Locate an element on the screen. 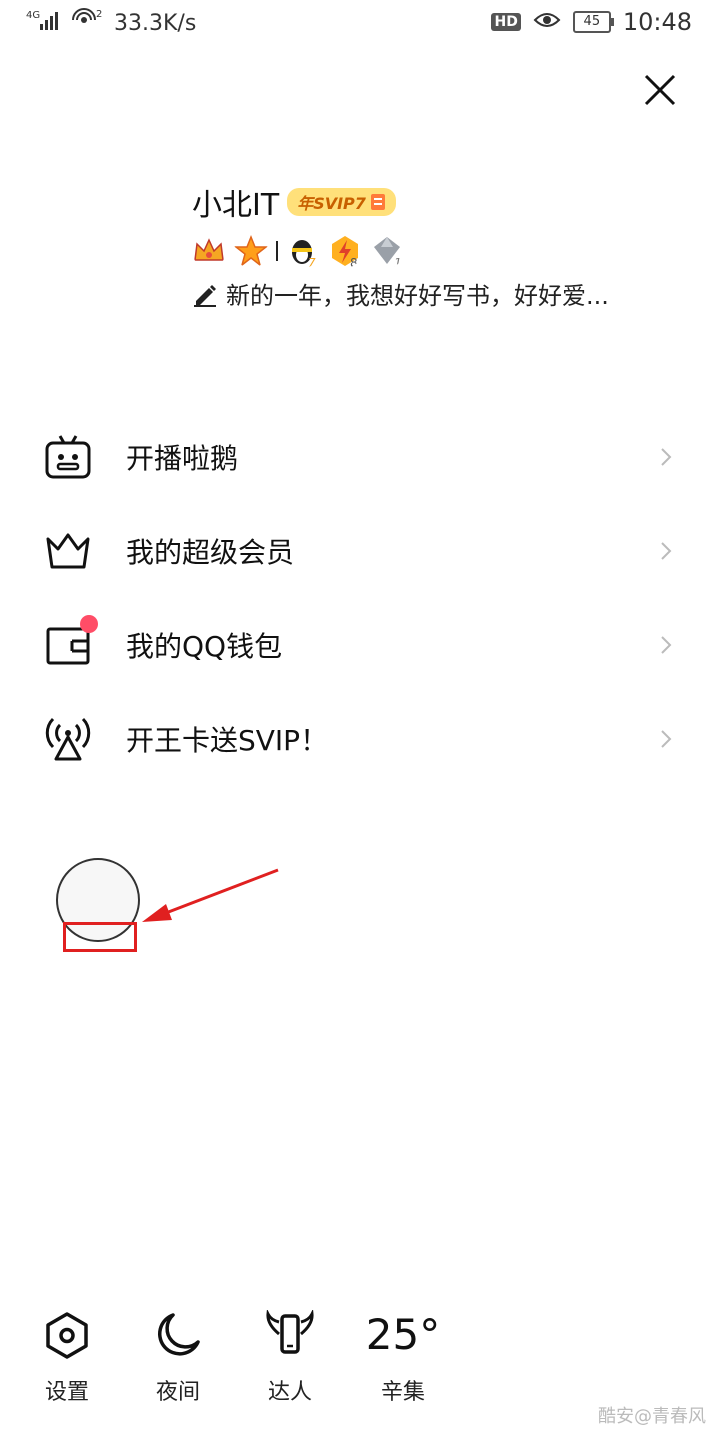 The image size is (720, 1440). qq-penguin-icon: 7 is located at coordinates (303, 251).